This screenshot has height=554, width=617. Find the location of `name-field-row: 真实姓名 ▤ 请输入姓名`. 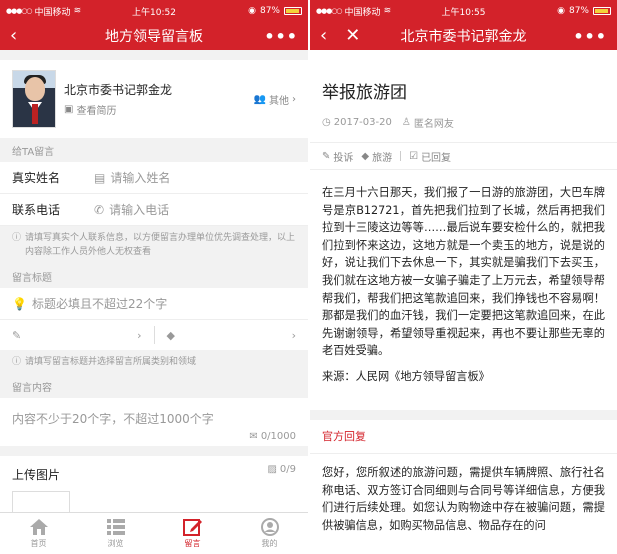

name-field-row: 真实姓名 ▤ 请输入姓名 is located at coordinates (154, 178).